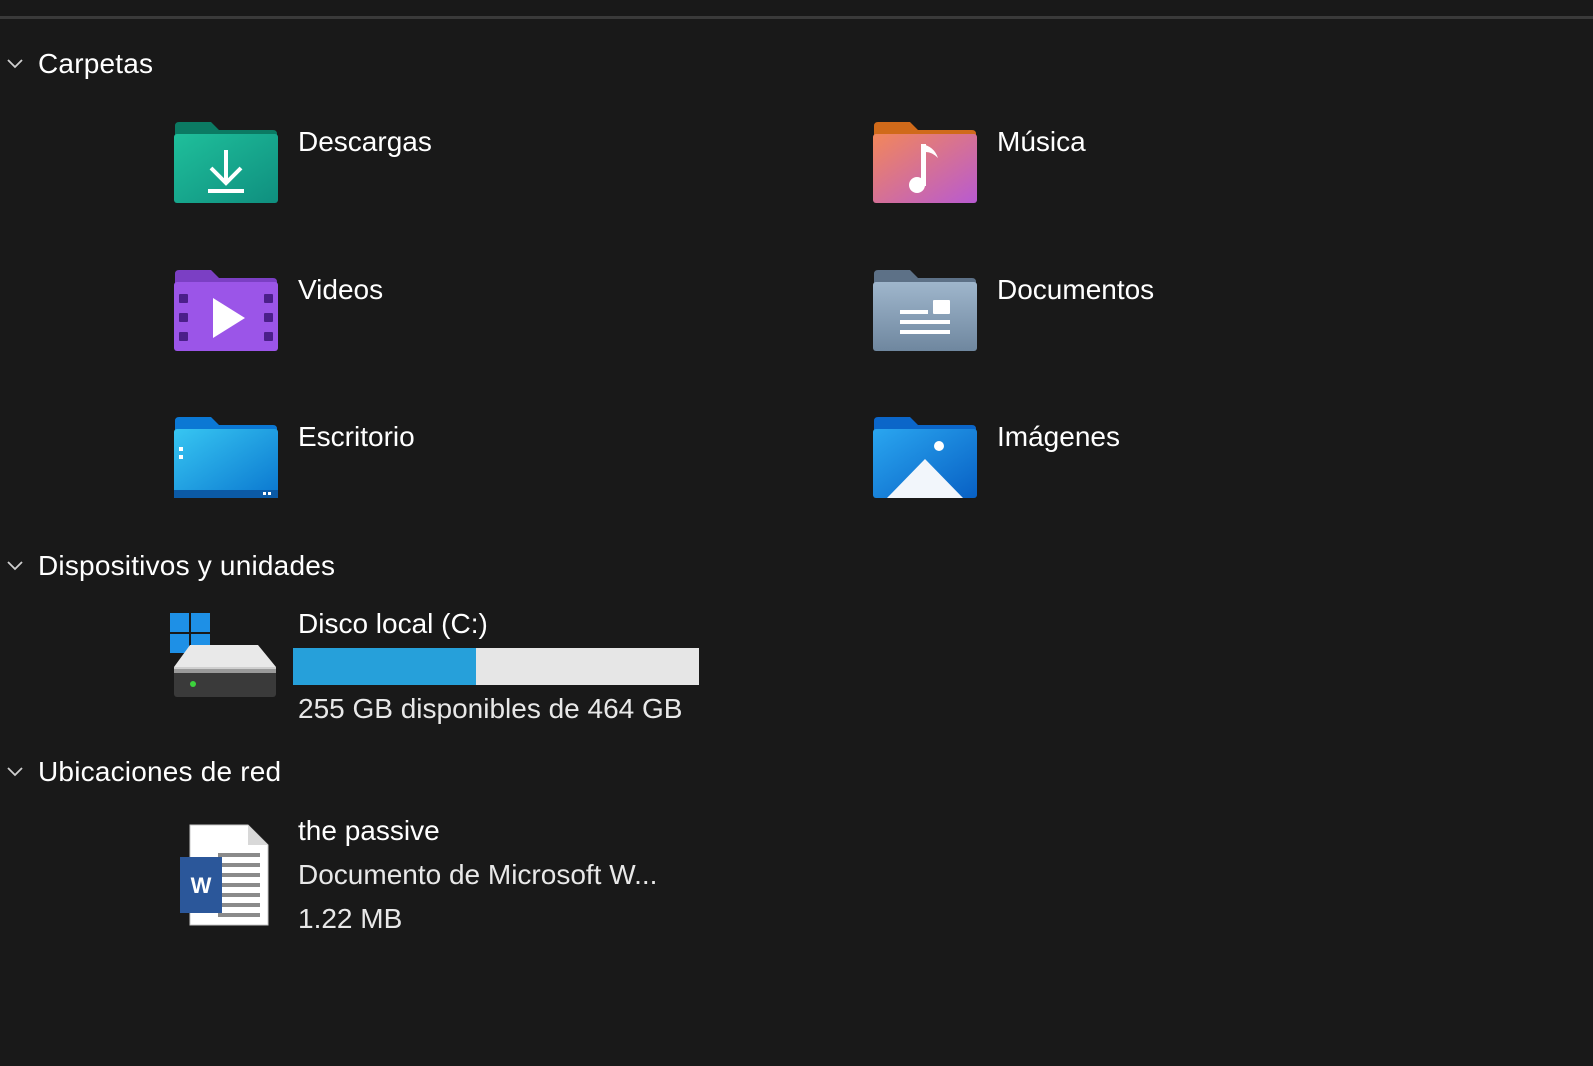  Describe the element at coordinates (224, 877) in the screenshot. I see `word-document-icon: W` at that location.